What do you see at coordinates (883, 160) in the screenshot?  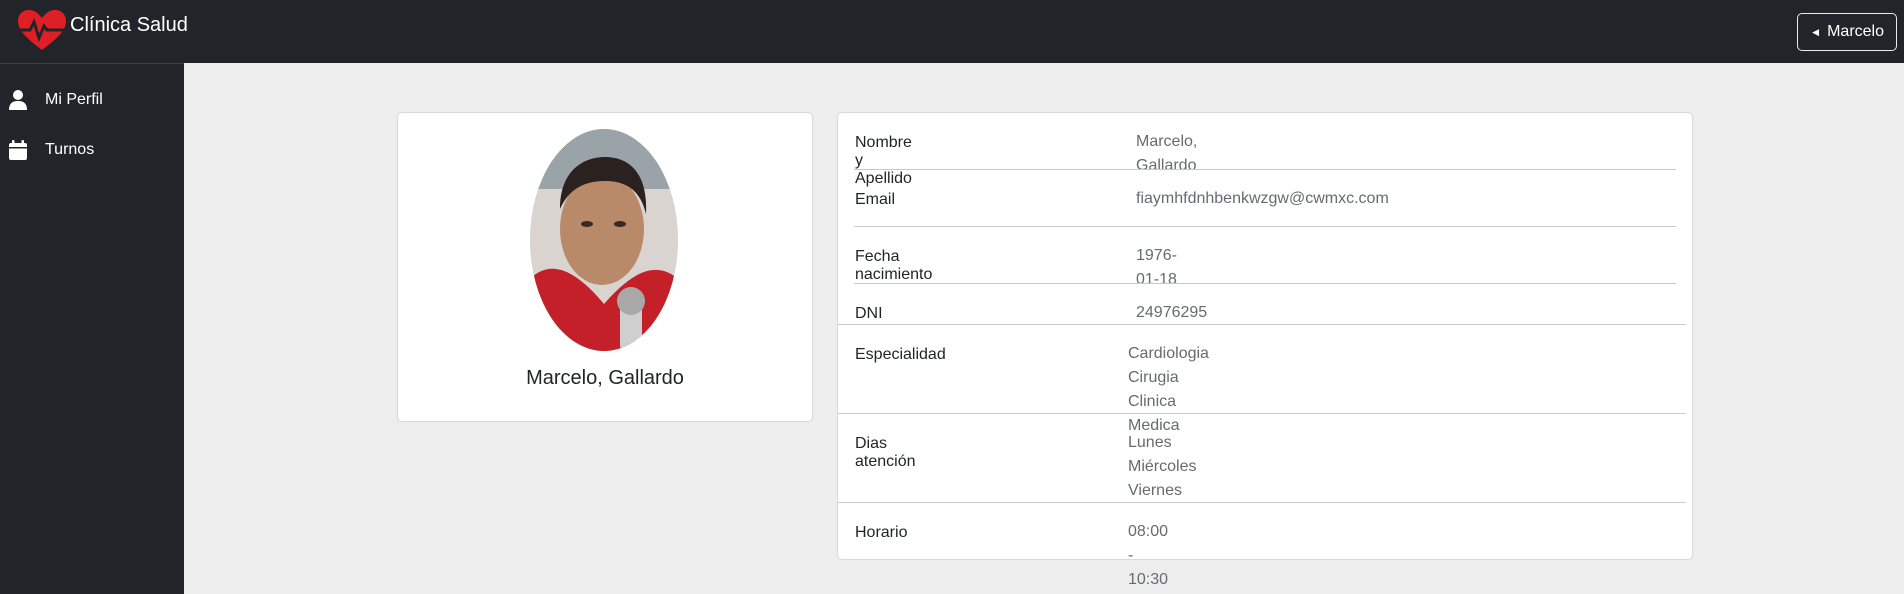 I see `name-label: Nombre y Apellido` at bounding box center [883, 160].